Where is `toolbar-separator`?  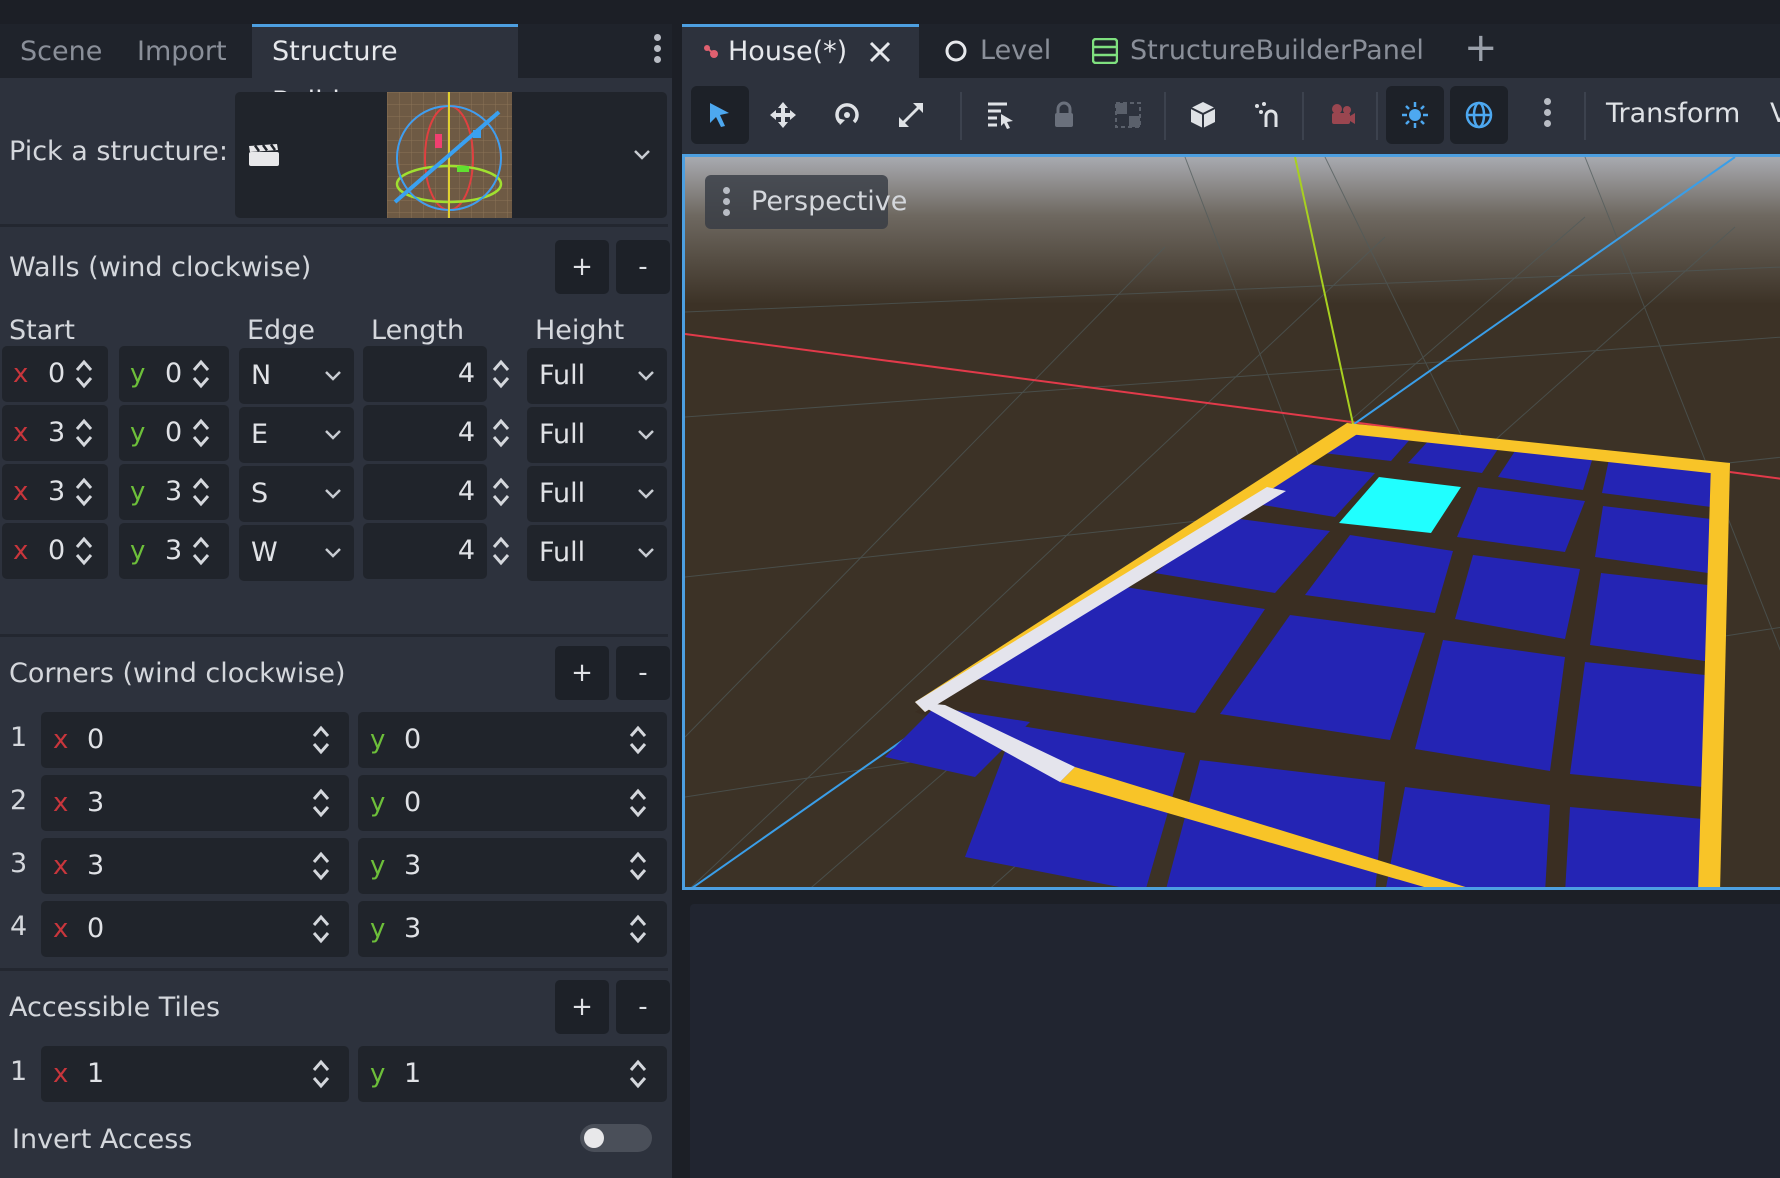 toolbar-separator is located at coordinates (1377, 116).